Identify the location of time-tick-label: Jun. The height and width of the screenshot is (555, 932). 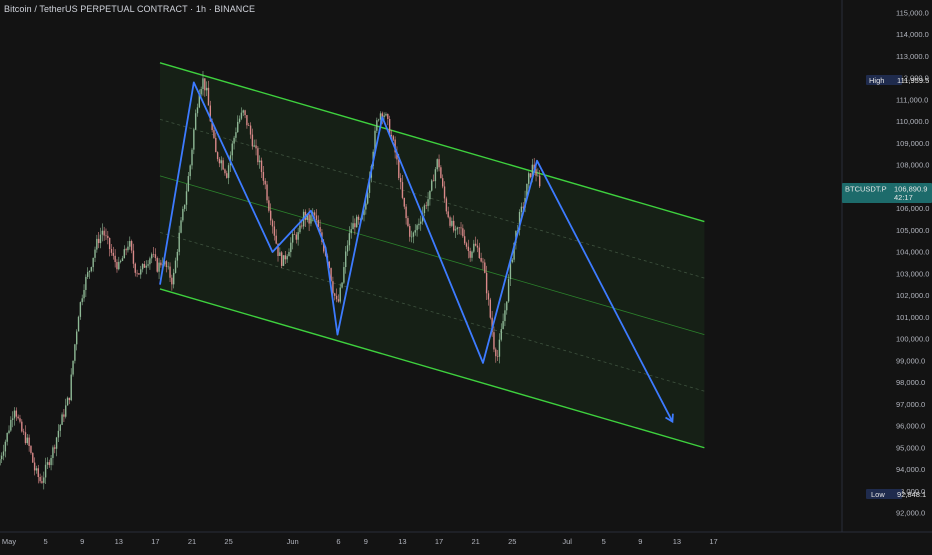
(293, 541).